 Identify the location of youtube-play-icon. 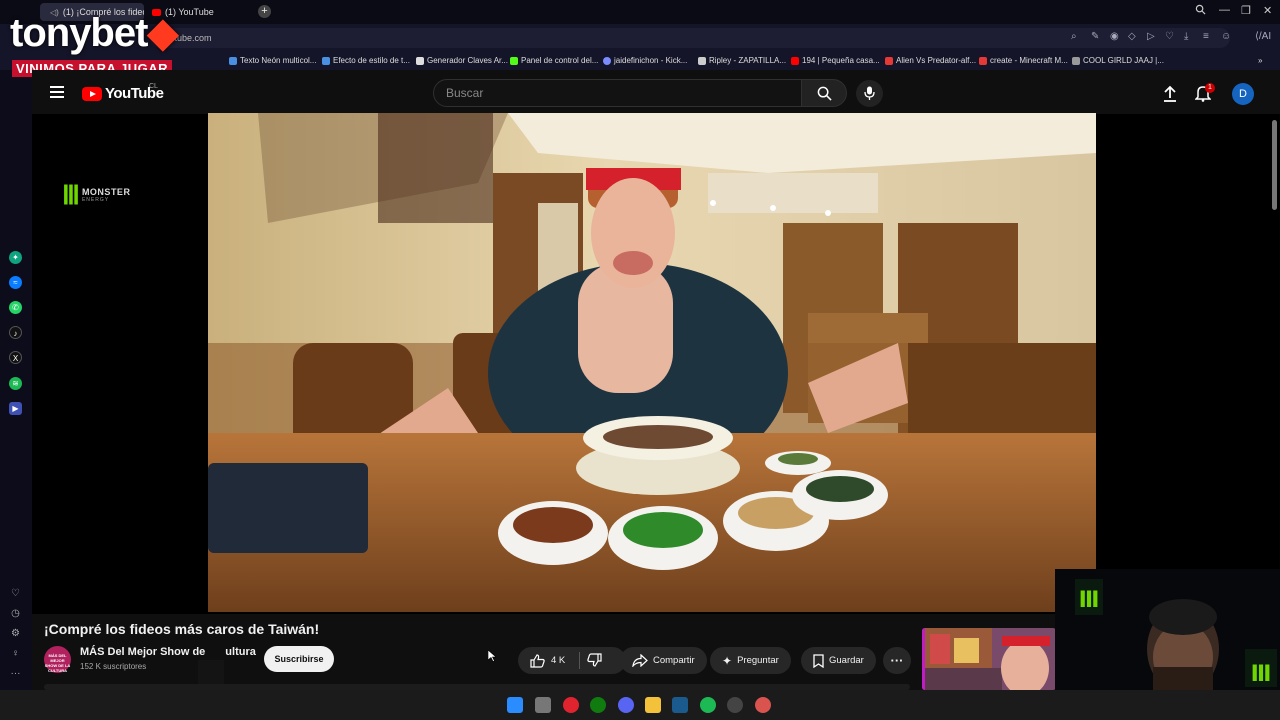
(92, 93).